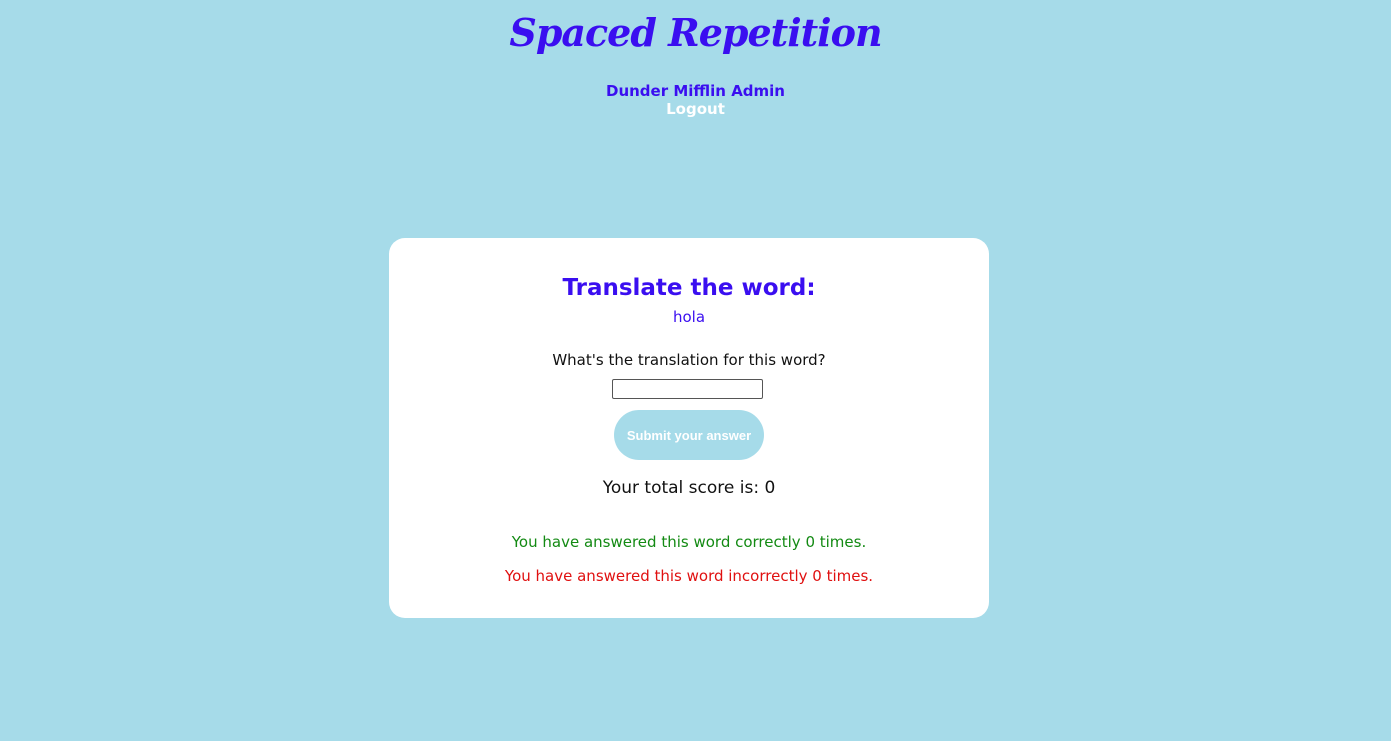 The width and height of the screenshot is (1391, 741). I want to click on answer-input, so click(687, 389).